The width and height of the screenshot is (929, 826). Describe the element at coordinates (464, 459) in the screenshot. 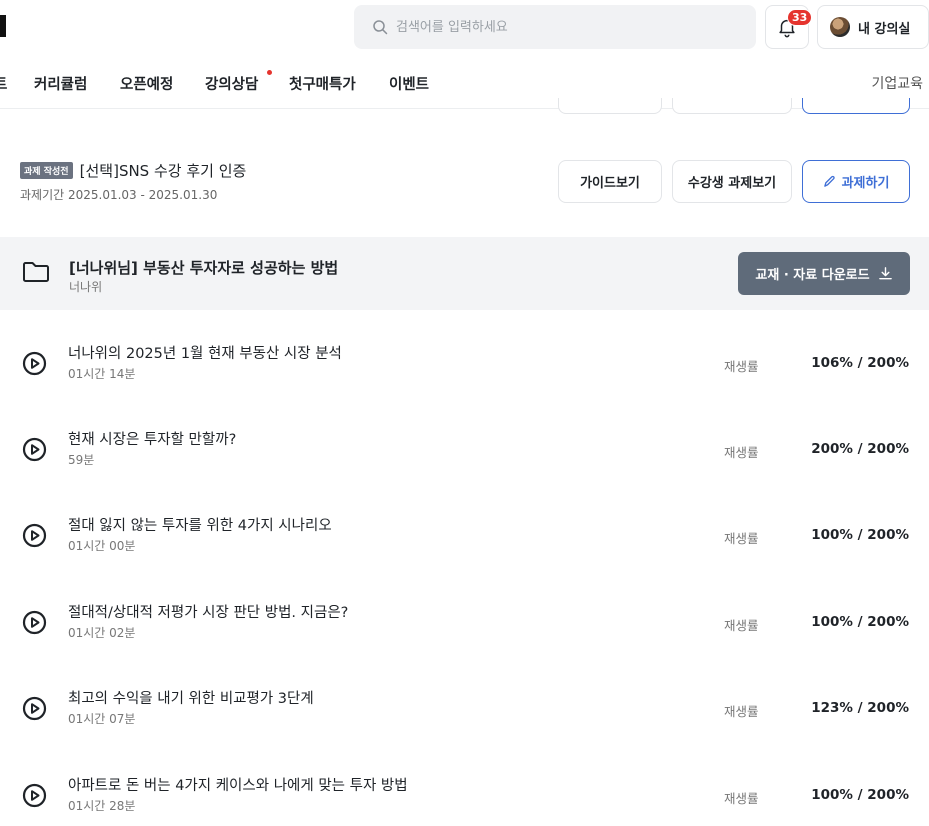

I see `lecture-row: 현재 시장은 투자할 만할까? 59분 재생률 200% / 200%` at that location.